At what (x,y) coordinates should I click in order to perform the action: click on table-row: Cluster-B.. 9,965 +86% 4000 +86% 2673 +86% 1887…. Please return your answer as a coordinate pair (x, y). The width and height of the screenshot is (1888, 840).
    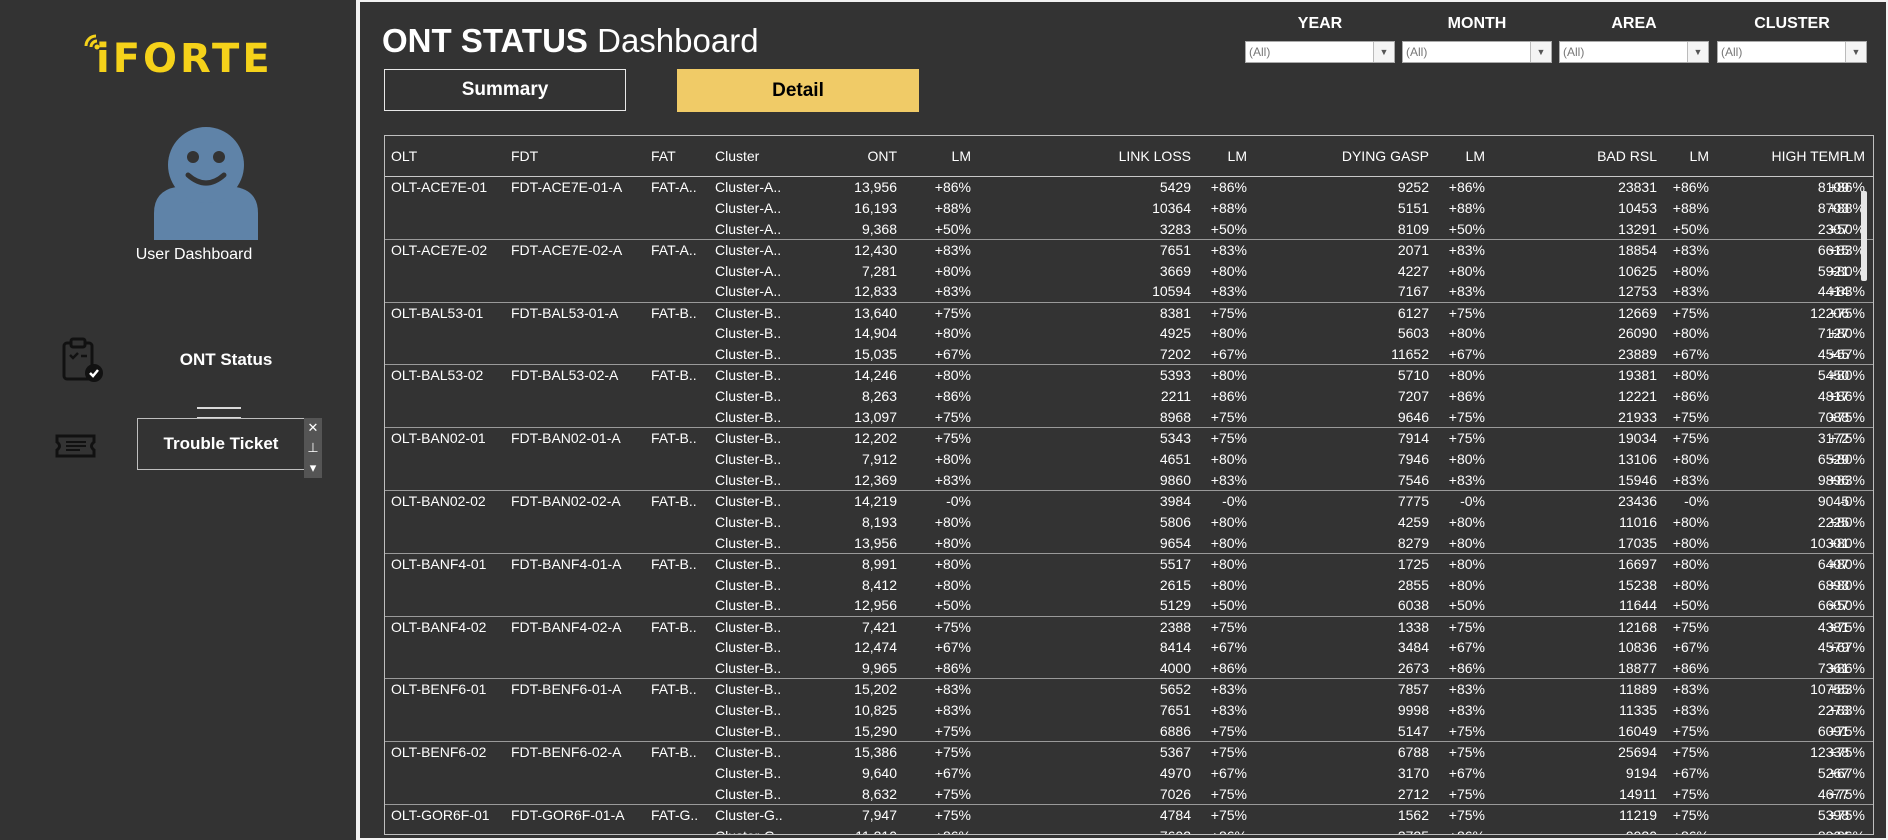
    Looking at the image, I should click on (1129, 668).